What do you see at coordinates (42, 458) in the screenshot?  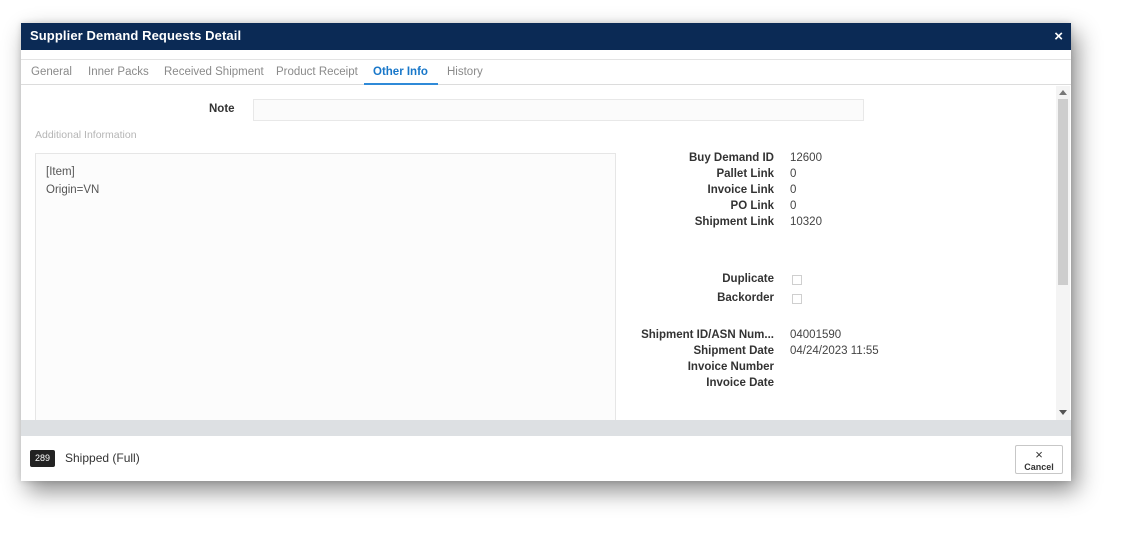 I see `status-badge: 289` at bounding box center [42, 458].